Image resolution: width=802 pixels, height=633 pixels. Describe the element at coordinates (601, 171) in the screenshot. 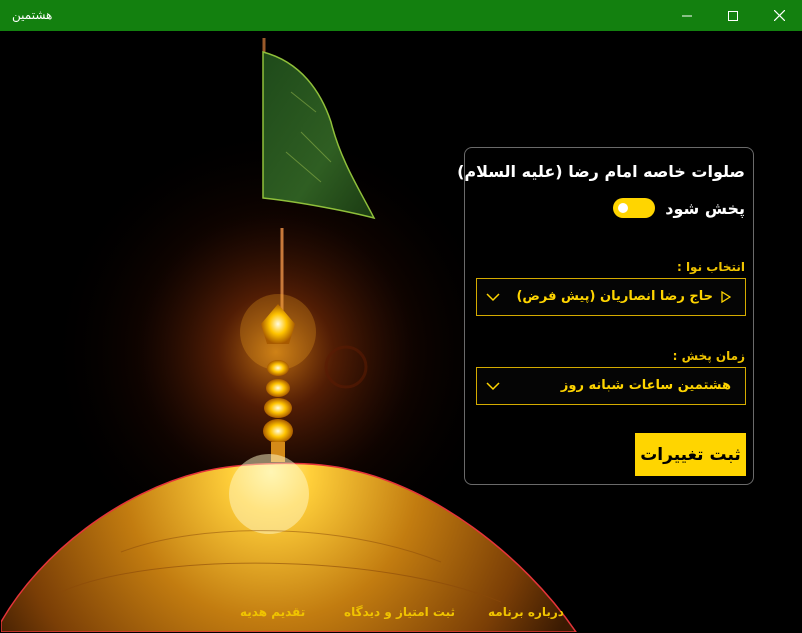

I see `panel-heading: صلوات خاصه امام رضا (علیه السلام)` at that location.